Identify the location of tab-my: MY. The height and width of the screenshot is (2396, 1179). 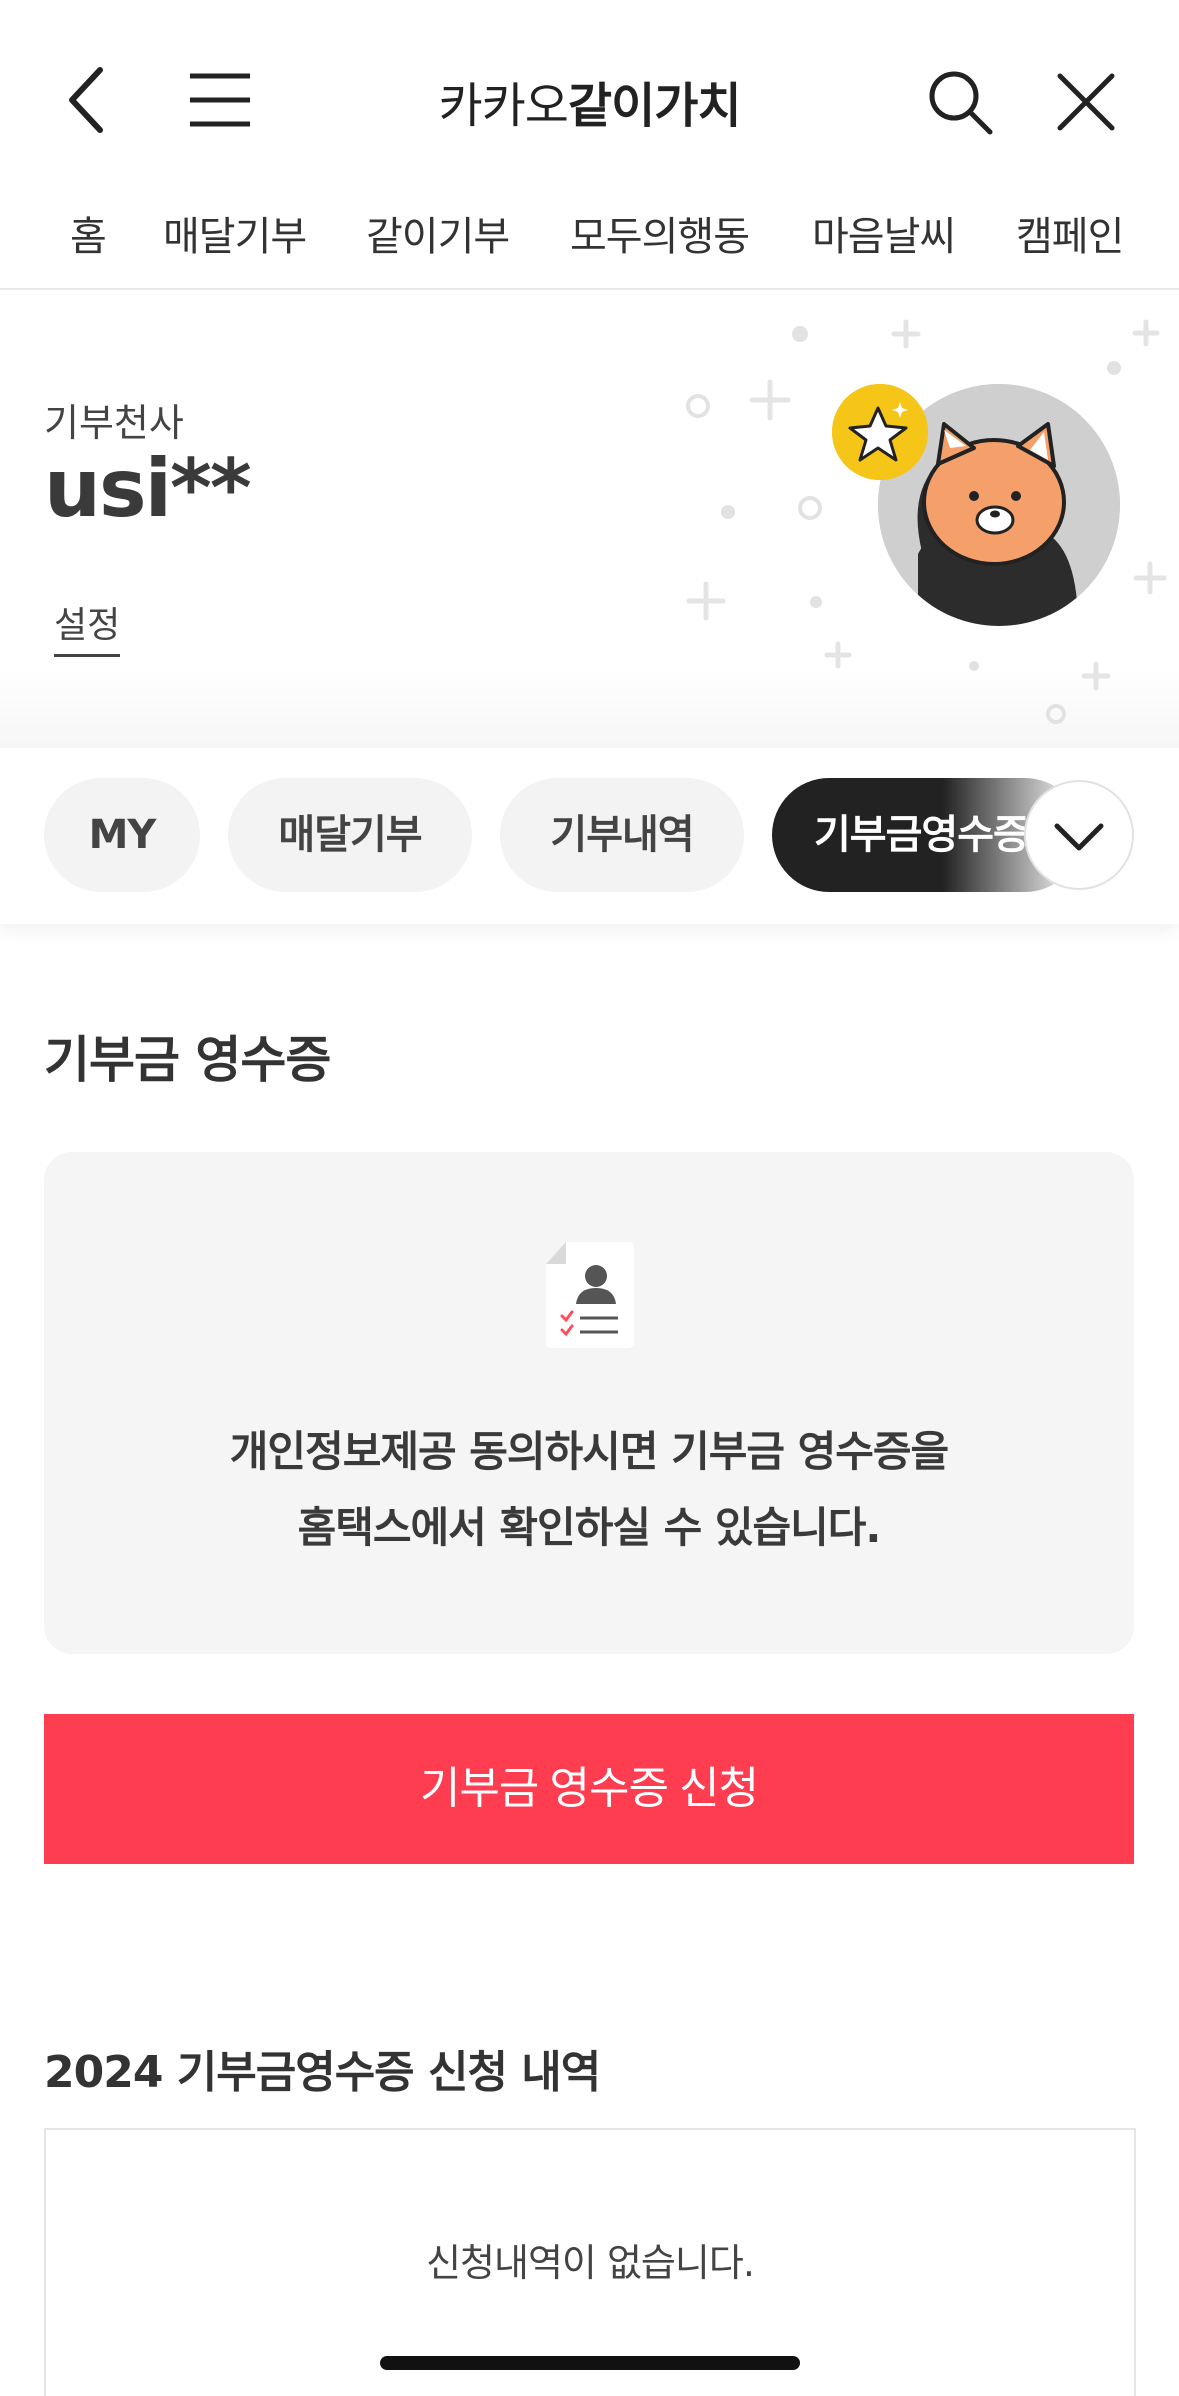
(122, 835).